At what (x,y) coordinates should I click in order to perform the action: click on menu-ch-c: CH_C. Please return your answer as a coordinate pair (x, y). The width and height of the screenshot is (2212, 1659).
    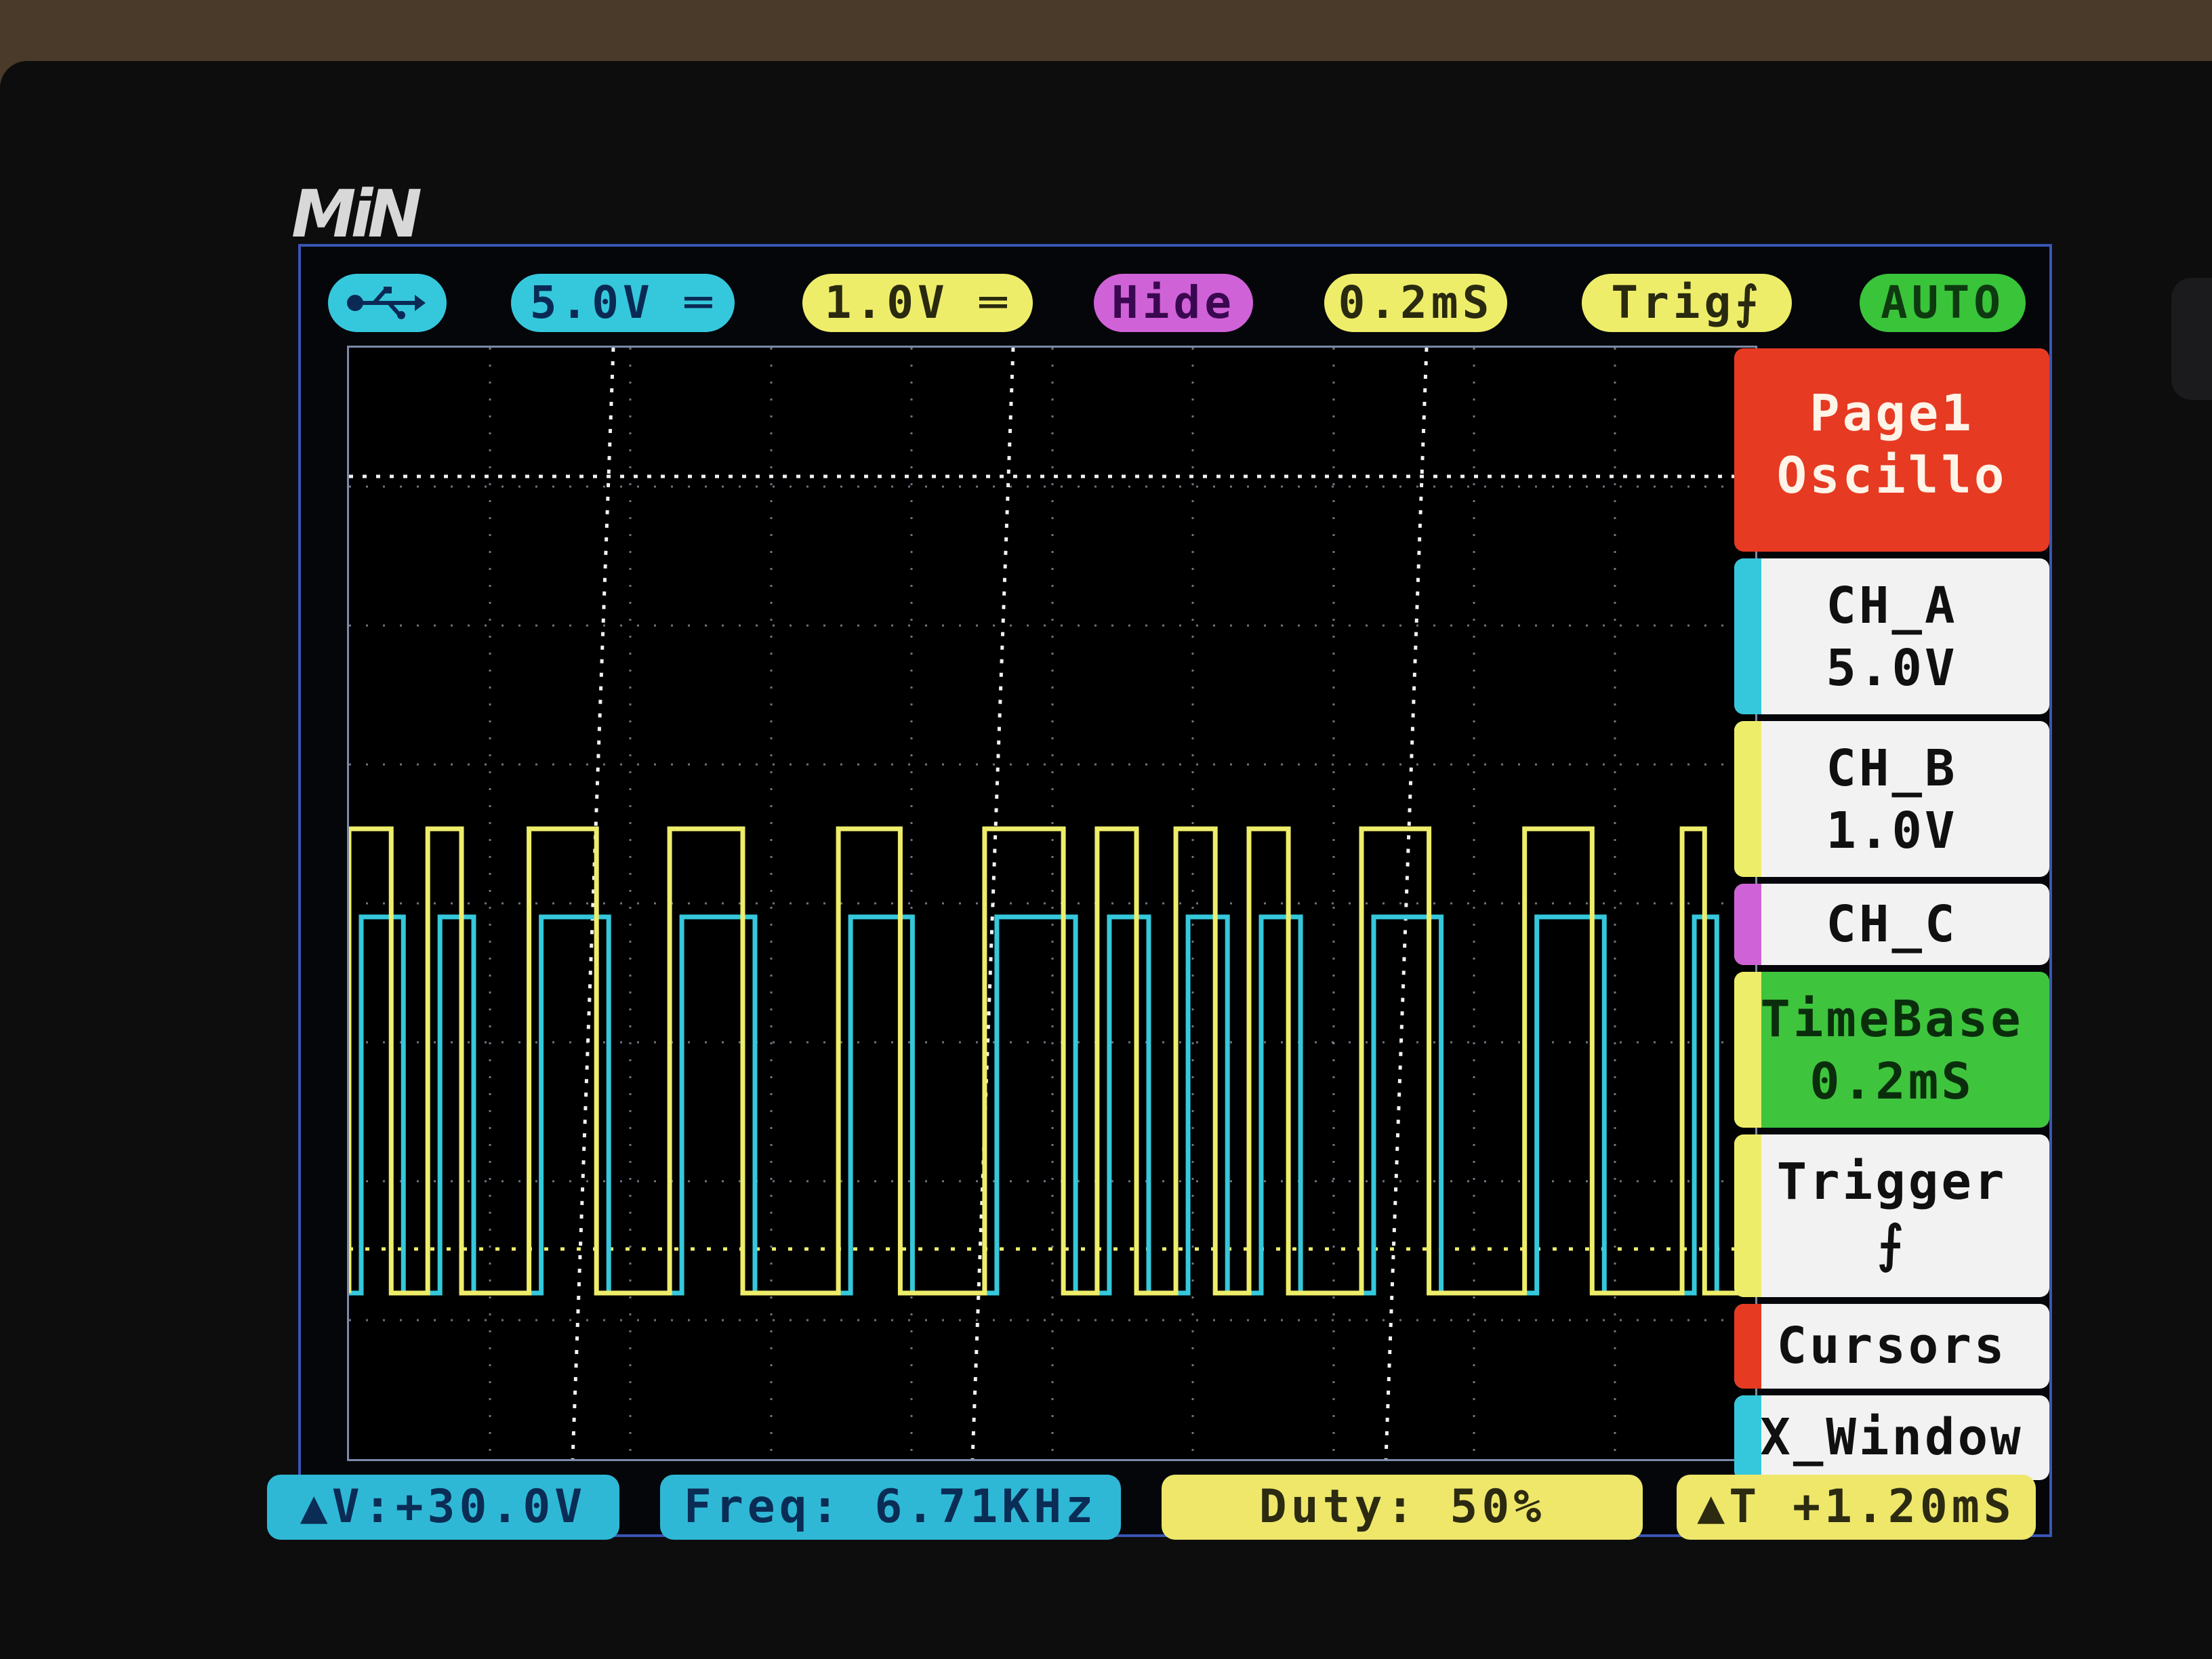
    Looking at the image, I should click on (1891, 924).